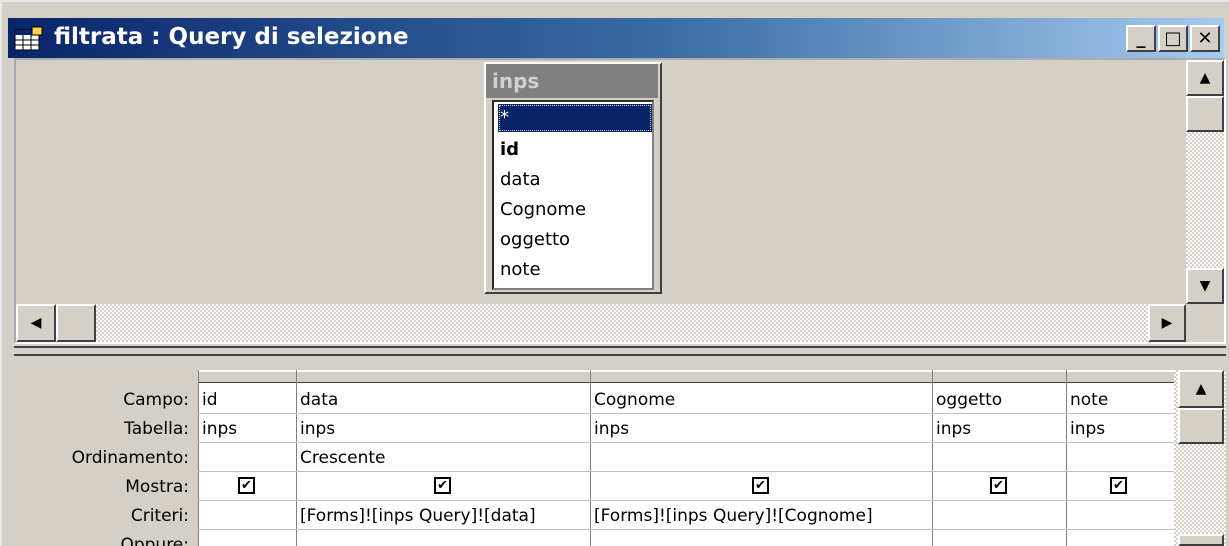  Describe the element at coordinates (1205, 323) in the screenshot. I see `scroll-corner` at that location.